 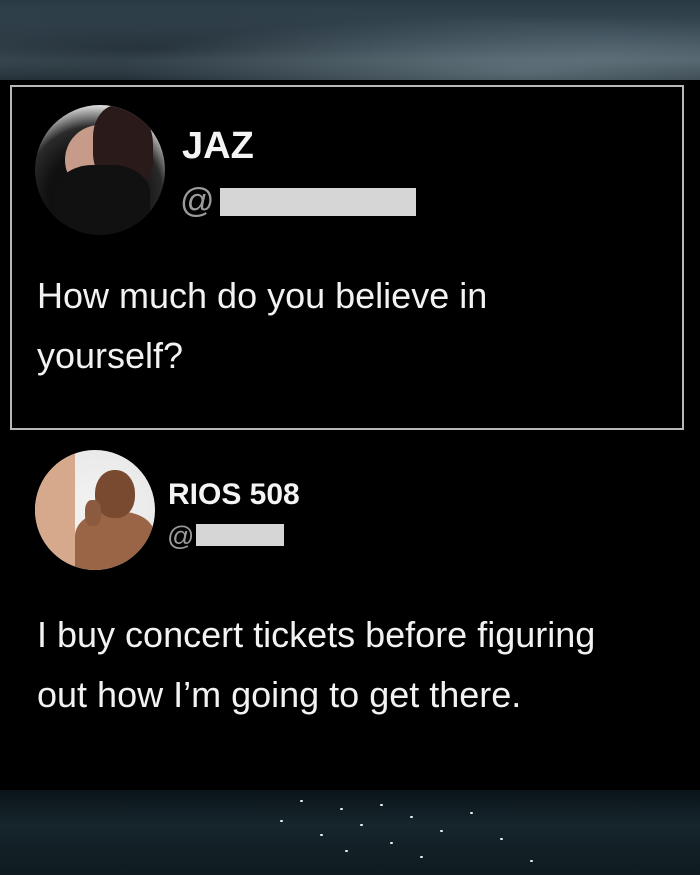 I want to click on rios-avatar, so click(x=95, y=510).